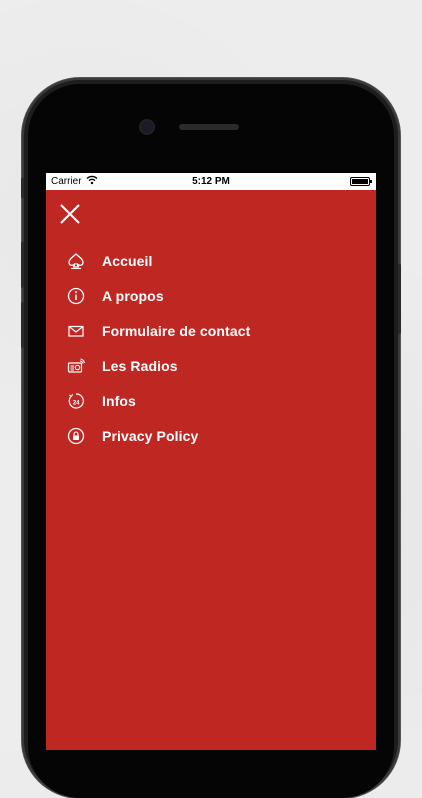  I want to click on close-icon, so click(70, 214).